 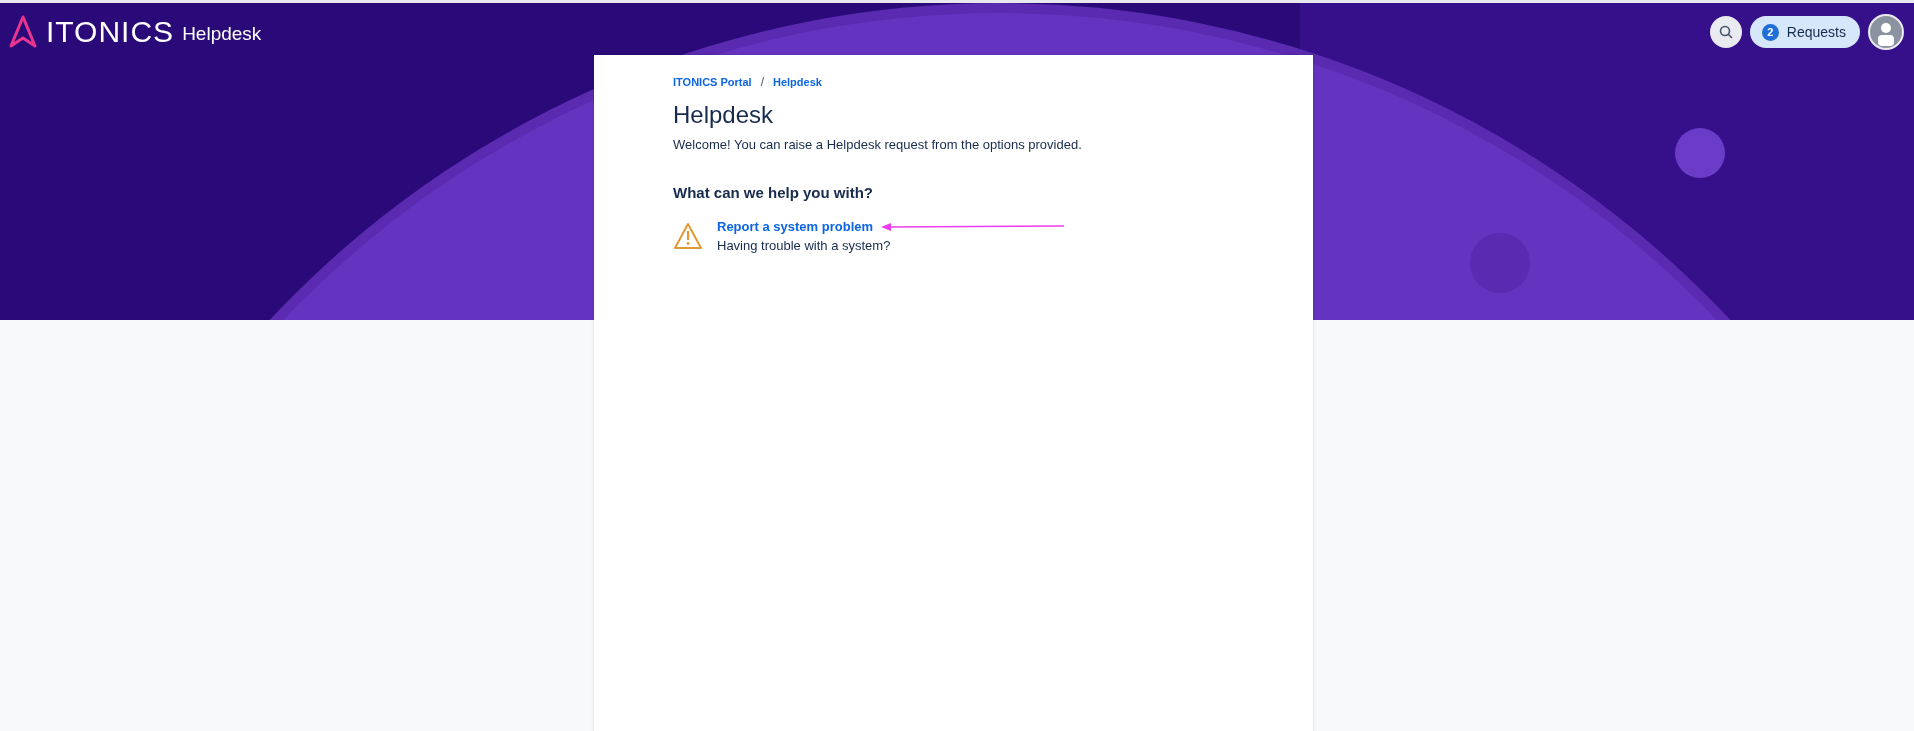 I want to click on intro-text: Welcome! You can raise a Helpdesk request from the options provided., so click(x=878, y=144).